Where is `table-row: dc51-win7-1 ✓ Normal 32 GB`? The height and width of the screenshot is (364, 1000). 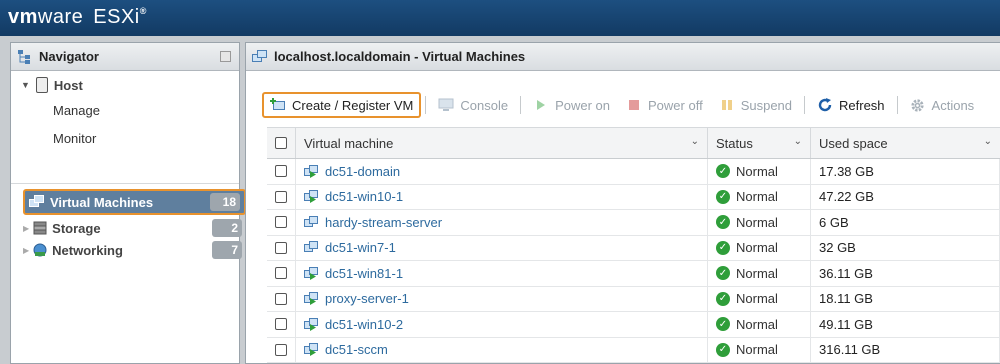 table-row: dc51-win7-1 ✓ Normal 32 GB is located at coordinates (633, 248).